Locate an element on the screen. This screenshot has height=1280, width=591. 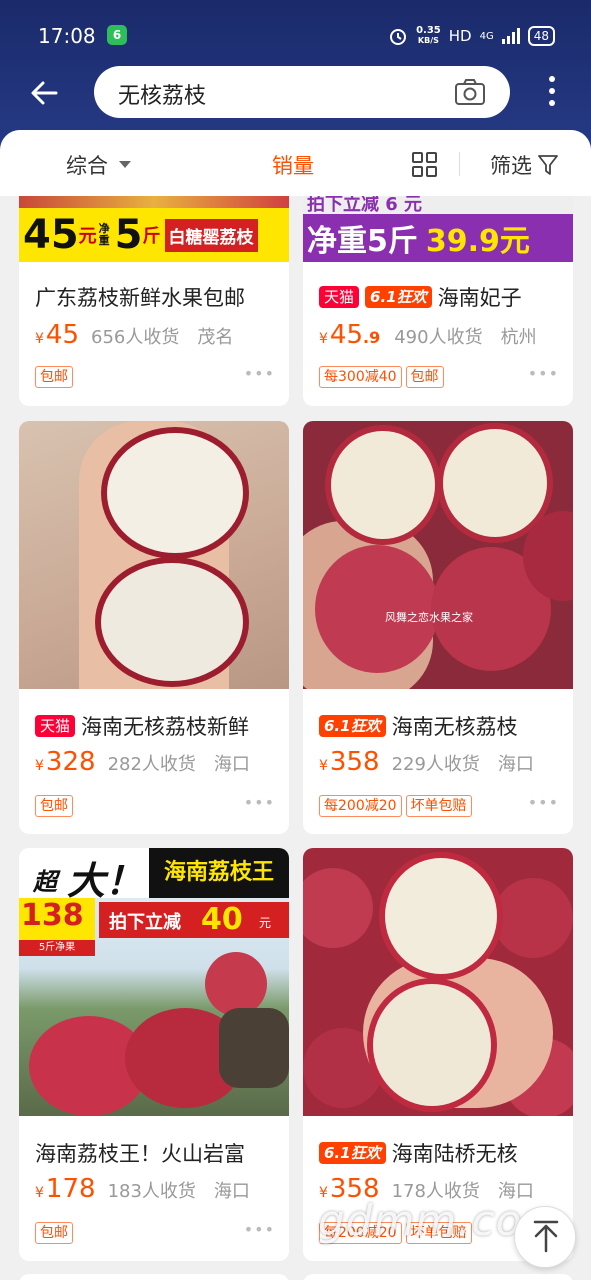
dropdown-triangle-icon is located at coordinates (125, 164).